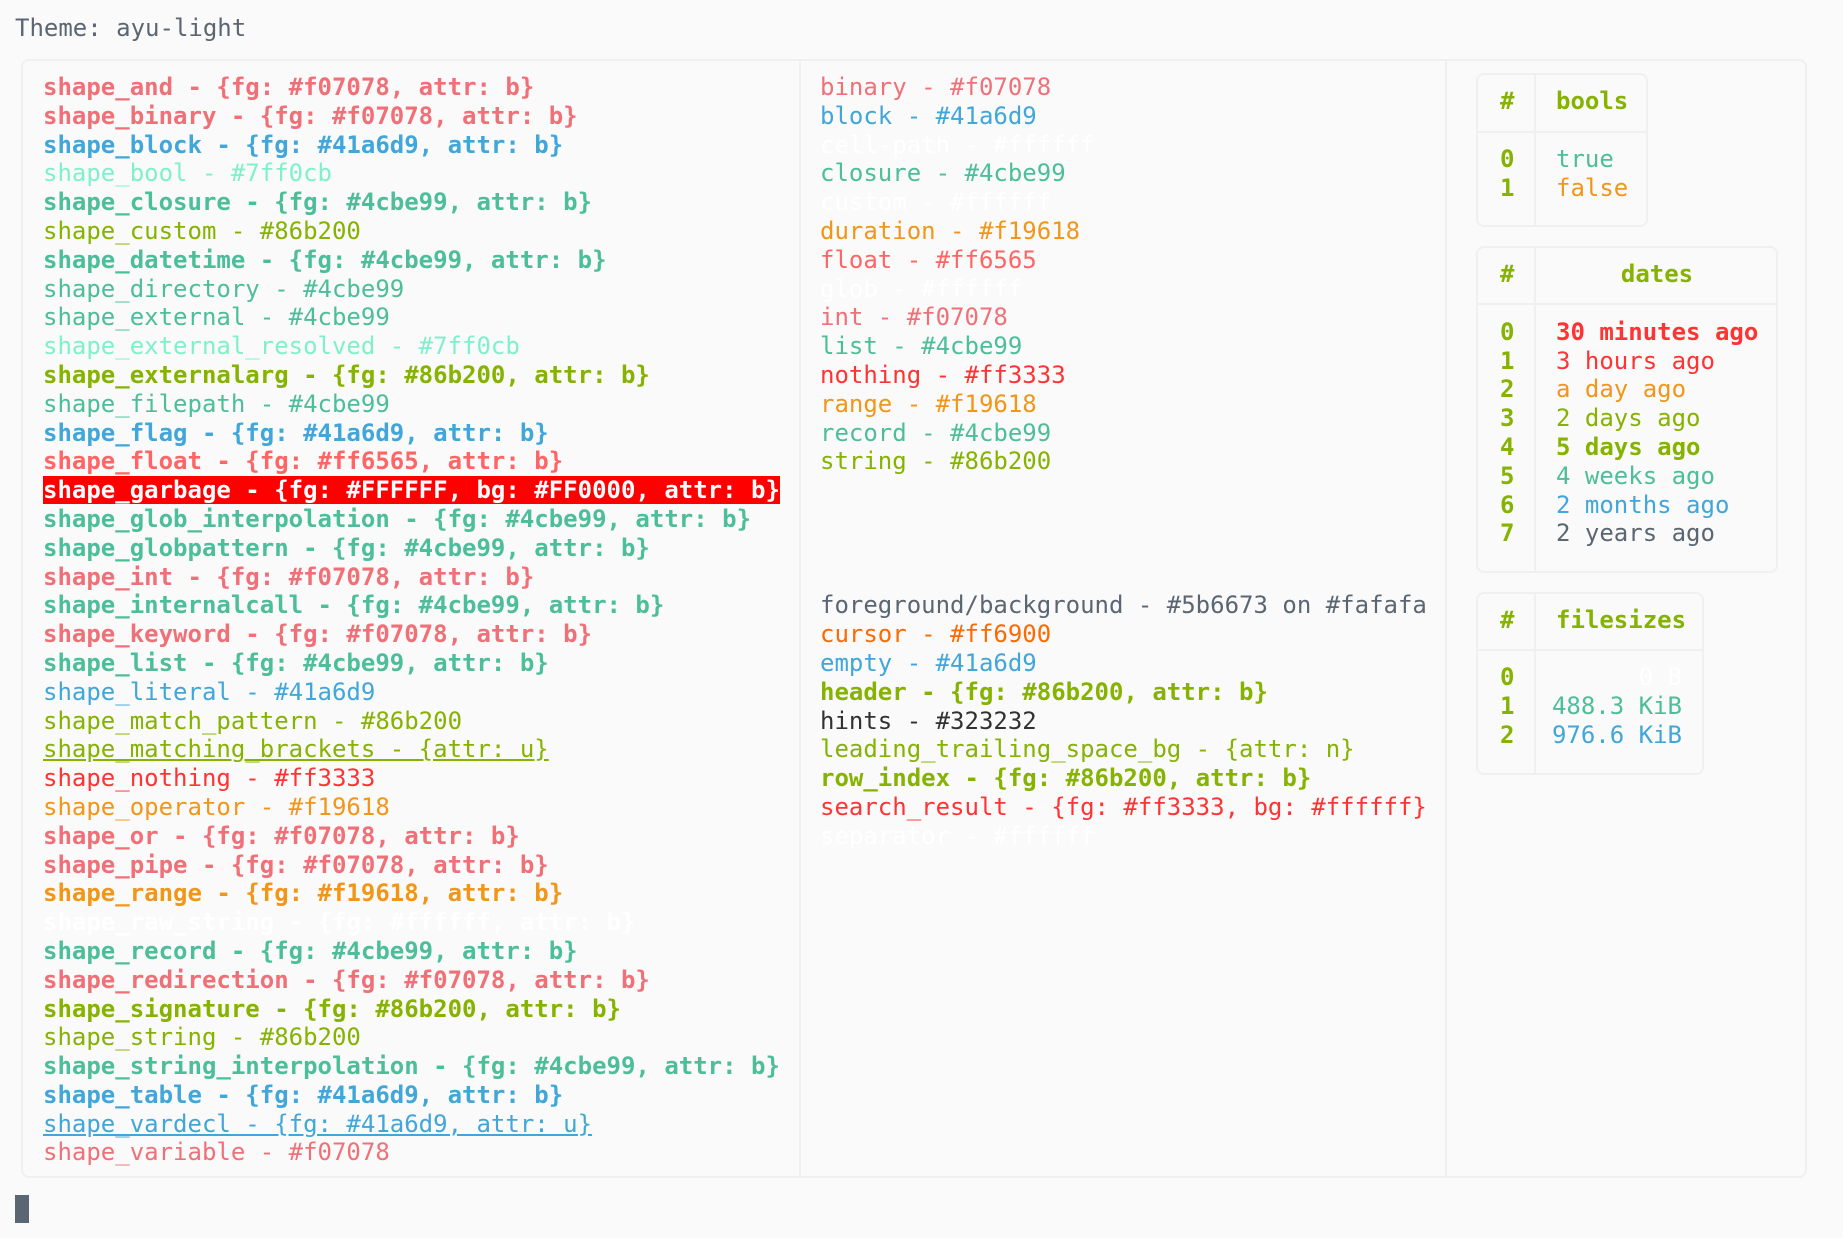  I want to click on style-line: shape_record - {fg: #4cbe99, attr: b}, so click(411, 951).